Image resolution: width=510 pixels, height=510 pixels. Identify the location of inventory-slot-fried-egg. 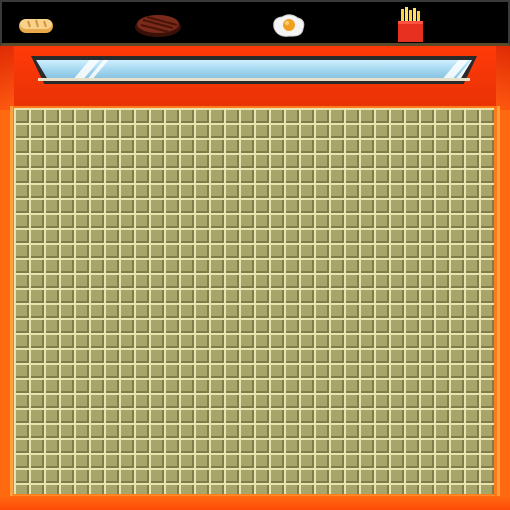
(288, 25).